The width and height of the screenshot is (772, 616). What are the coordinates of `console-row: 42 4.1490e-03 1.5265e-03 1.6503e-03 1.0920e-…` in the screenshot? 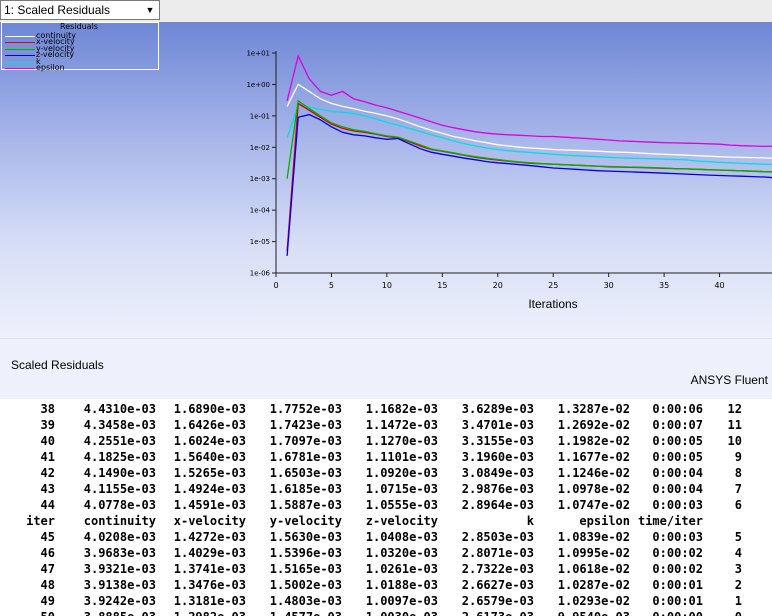 It's located at (386, 473).